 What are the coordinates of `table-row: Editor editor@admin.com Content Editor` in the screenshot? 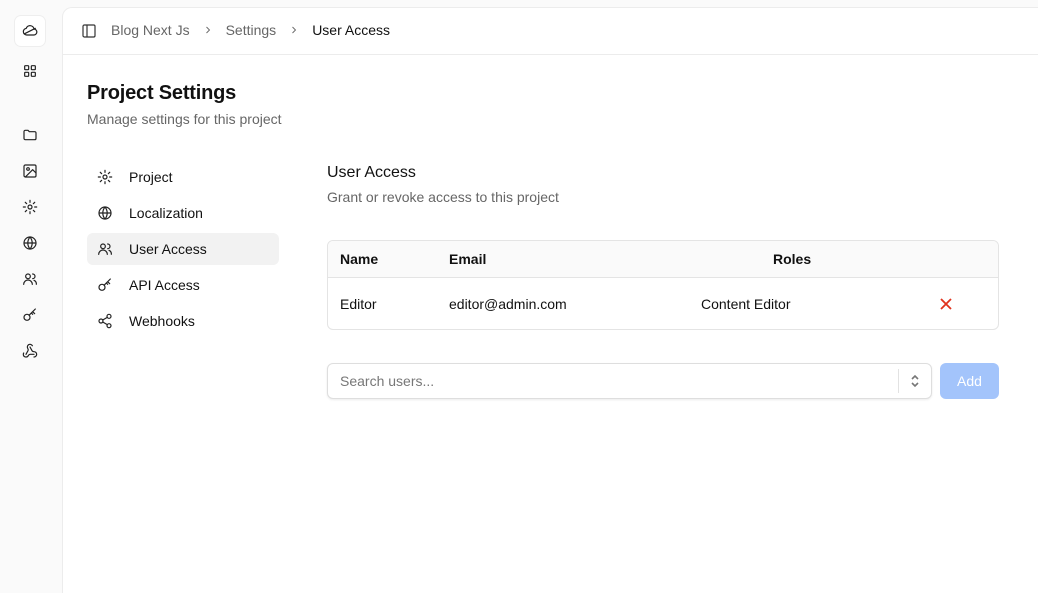 It's located at (663, 303).